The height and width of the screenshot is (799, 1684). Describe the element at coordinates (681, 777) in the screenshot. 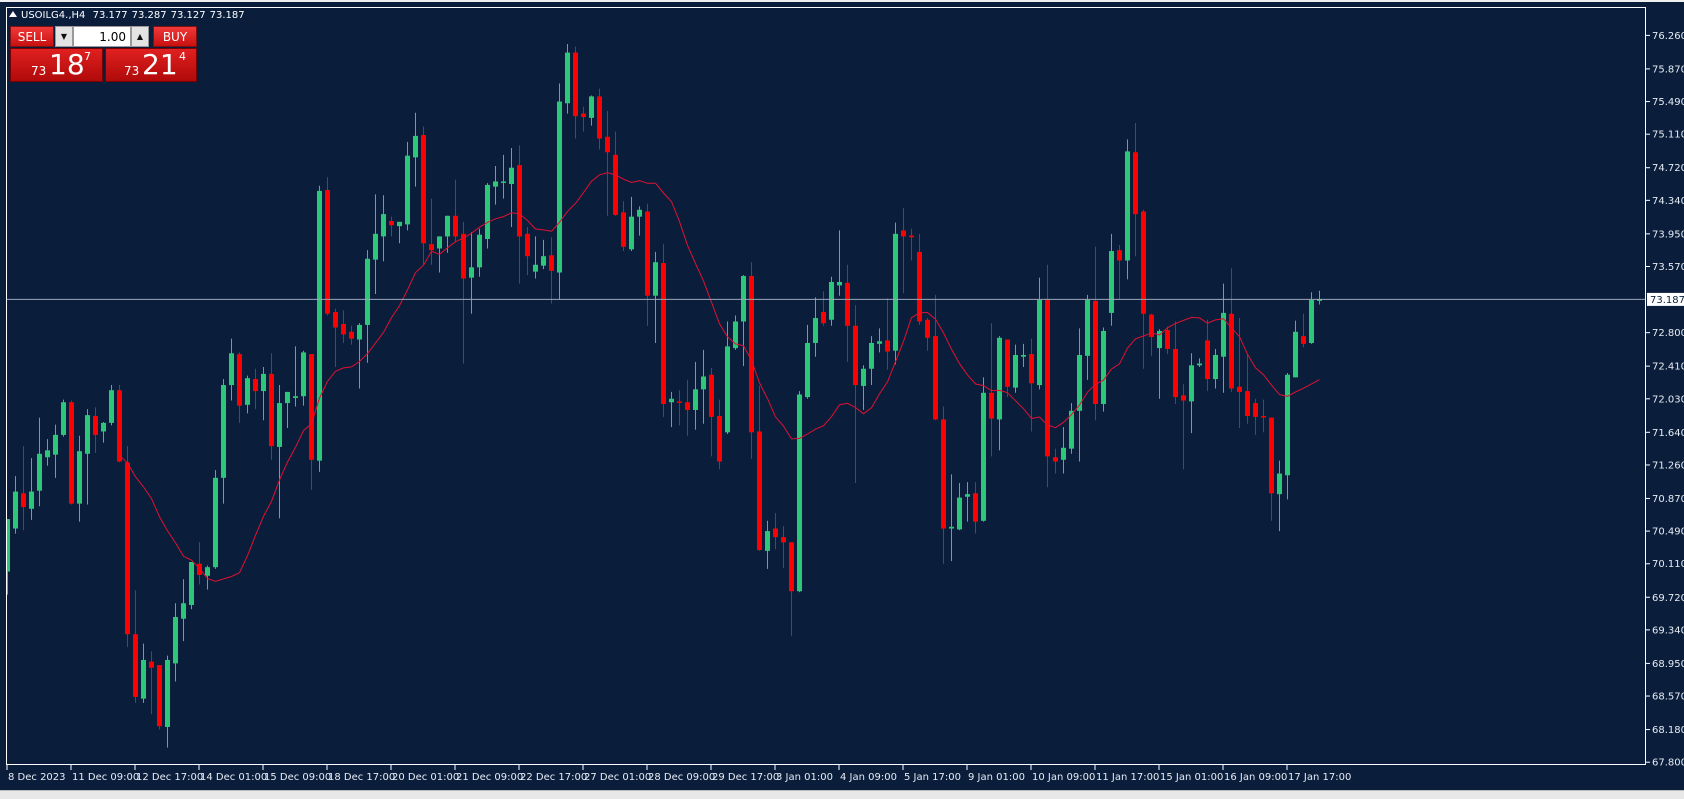

I see `time-tick-label: 28 Dec 09:00` at that location.